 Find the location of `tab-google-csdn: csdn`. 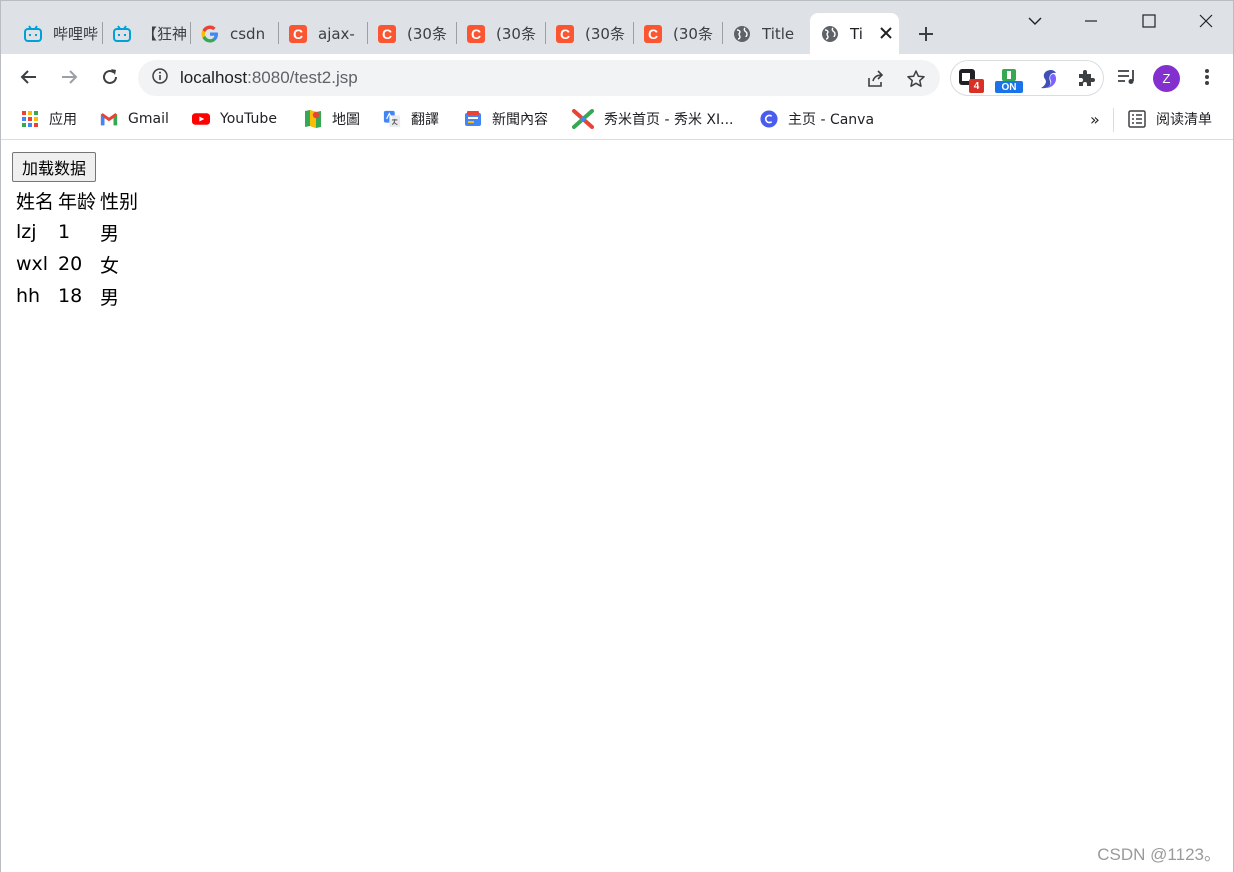

tab-google-csdn: csdn is located at coordinates (234, 33).